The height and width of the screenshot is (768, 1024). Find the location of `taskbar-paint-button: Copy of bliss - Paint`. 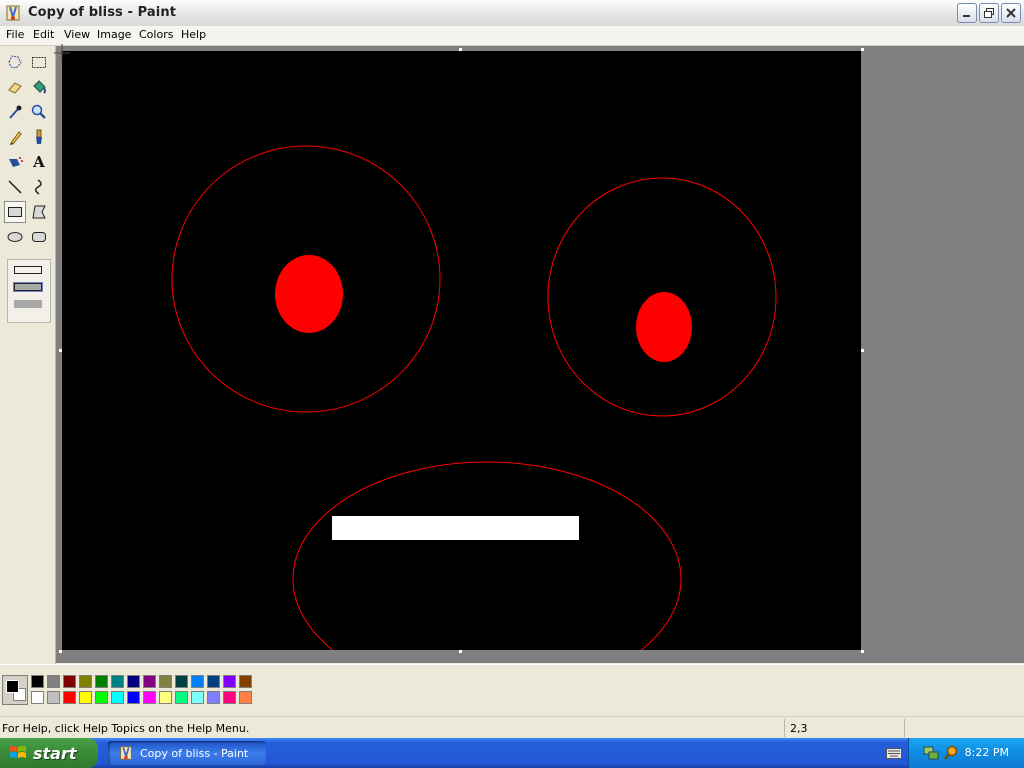

taskbar-paint-button: Copy of bliss - Paint is located at coordinates (187, 753).